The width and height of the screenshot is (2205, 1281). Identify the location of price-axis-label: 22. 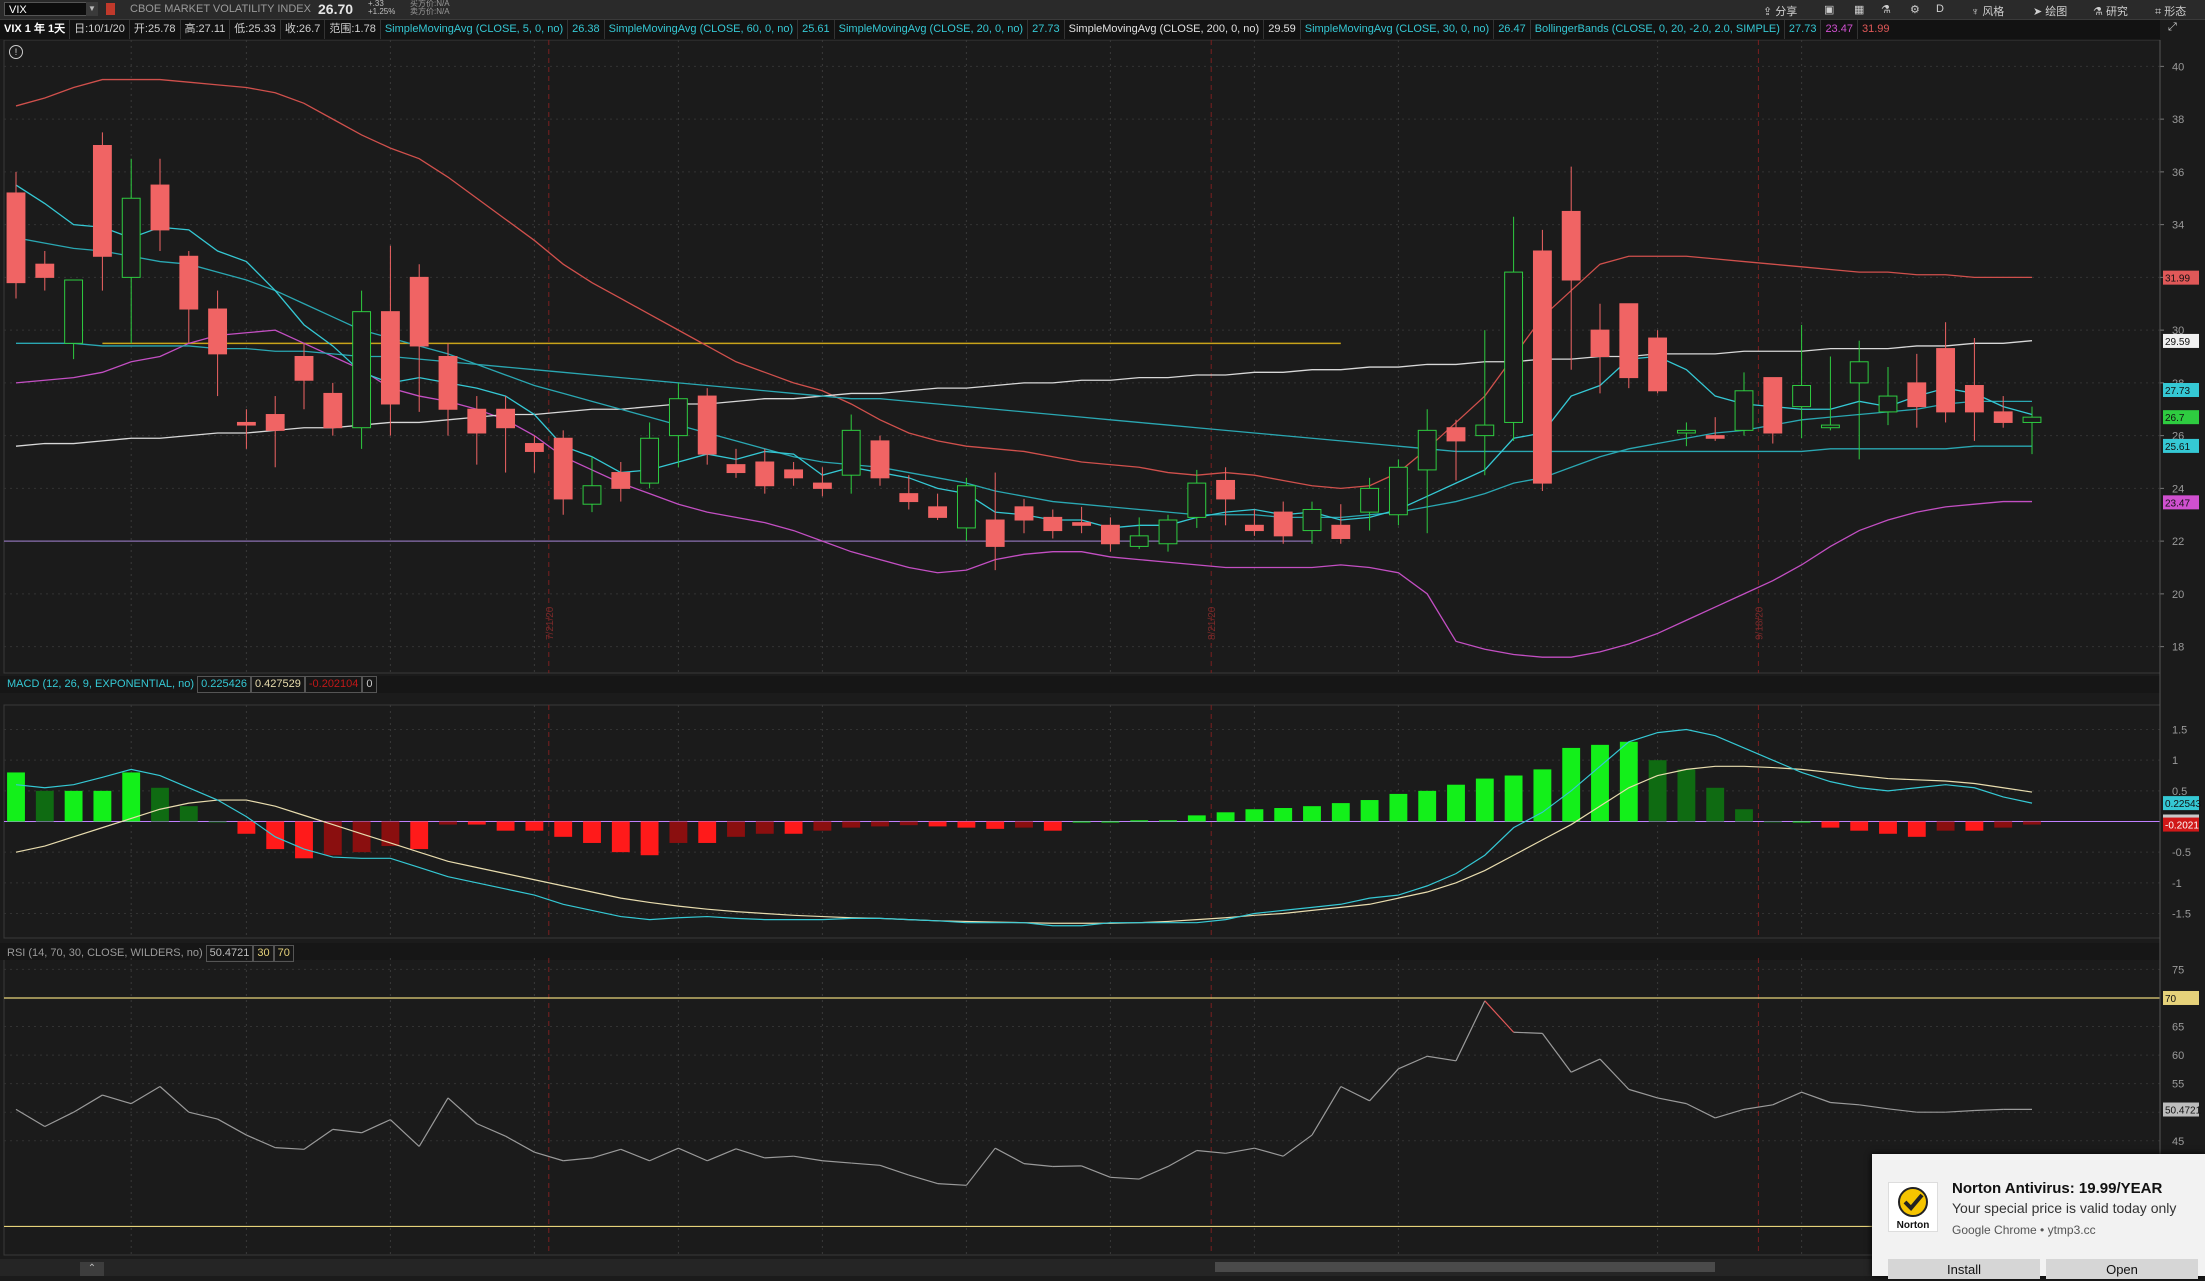
(2178, 542).